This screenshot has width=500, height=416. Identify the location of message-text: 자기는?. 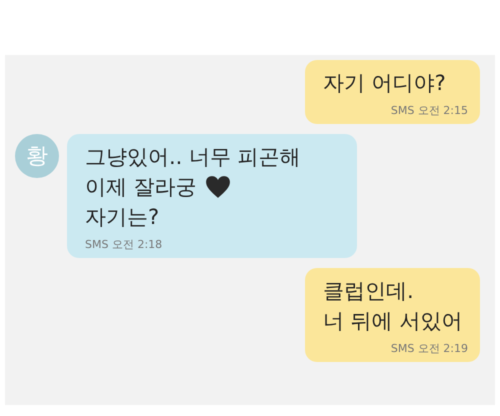
(122, 217).